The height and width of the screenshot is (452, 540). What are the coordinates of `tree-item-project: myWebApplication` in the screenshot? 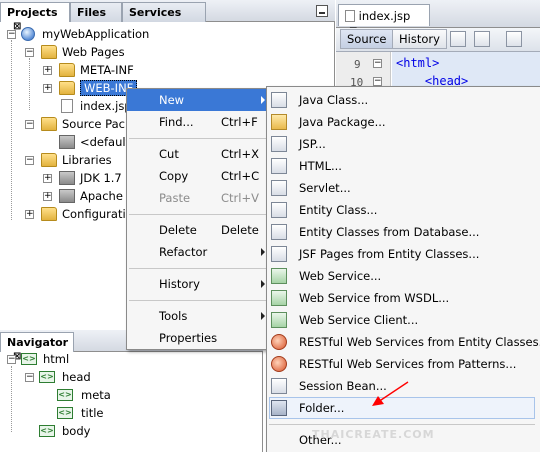 It's located at (95, 34).